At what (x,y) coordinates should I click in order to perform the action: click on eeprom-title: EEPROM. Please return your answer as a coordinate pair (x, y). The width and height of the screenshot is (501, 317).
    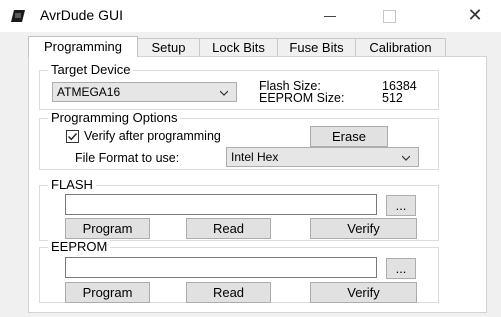
    Looking at the image, I should click on (79, 246).